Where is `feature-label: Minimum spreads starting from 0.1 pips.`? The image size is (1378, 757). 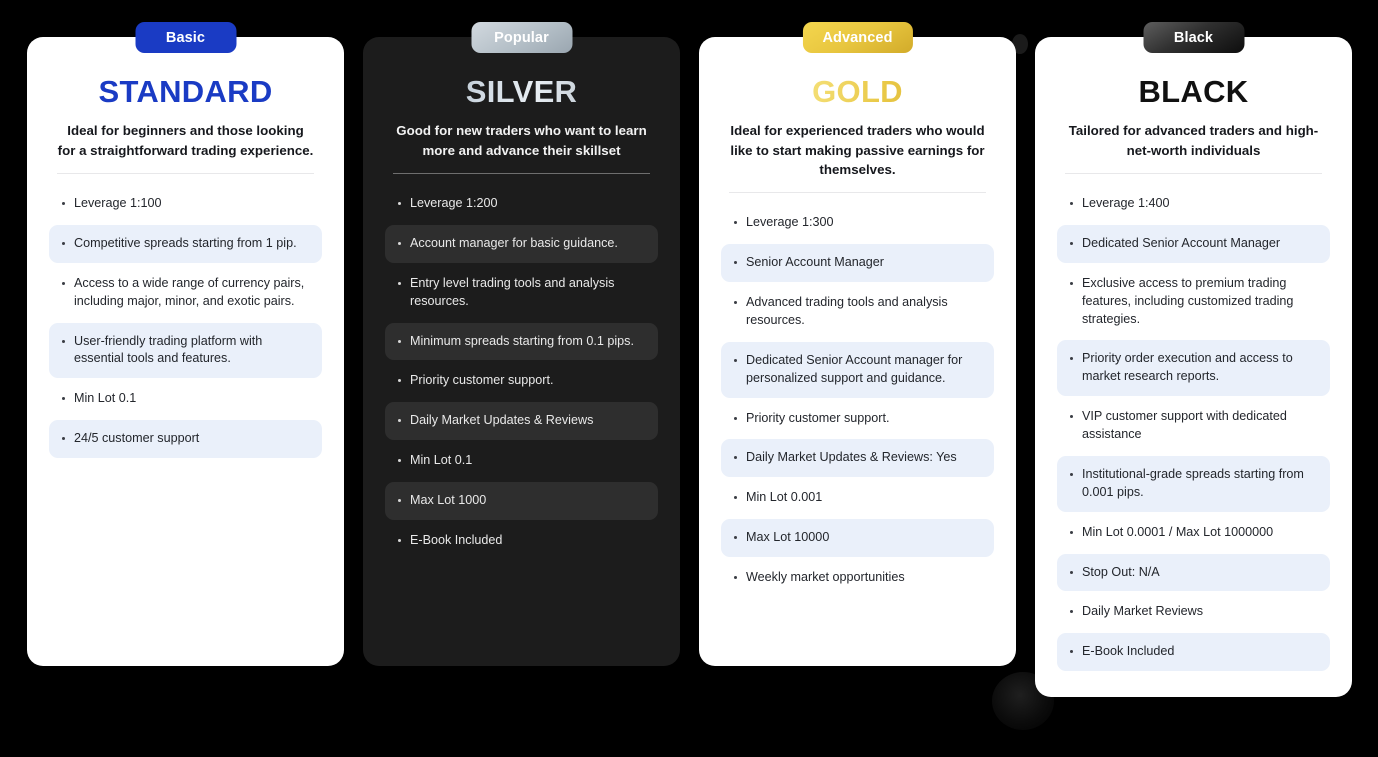 feature-label: Minimum spreads starting from 0.1 pips. is located at coordinates (522, 340).